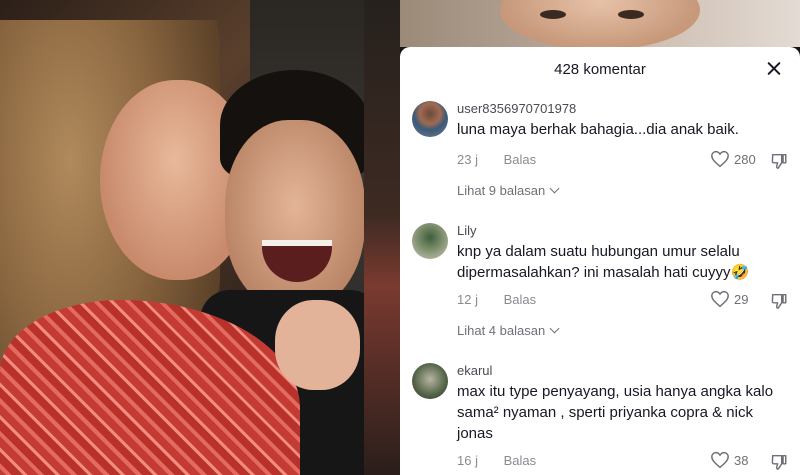  I want to click on view-replies-button: Lihat 9 balasan, so click(508, 190).